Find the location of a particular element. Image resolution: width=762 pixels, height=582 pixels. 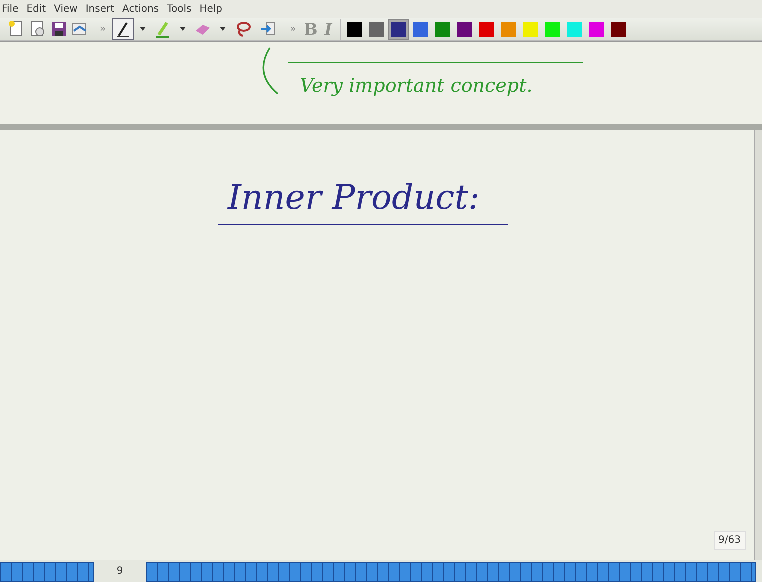

menu-item: View is located at coordinates (66, 9).